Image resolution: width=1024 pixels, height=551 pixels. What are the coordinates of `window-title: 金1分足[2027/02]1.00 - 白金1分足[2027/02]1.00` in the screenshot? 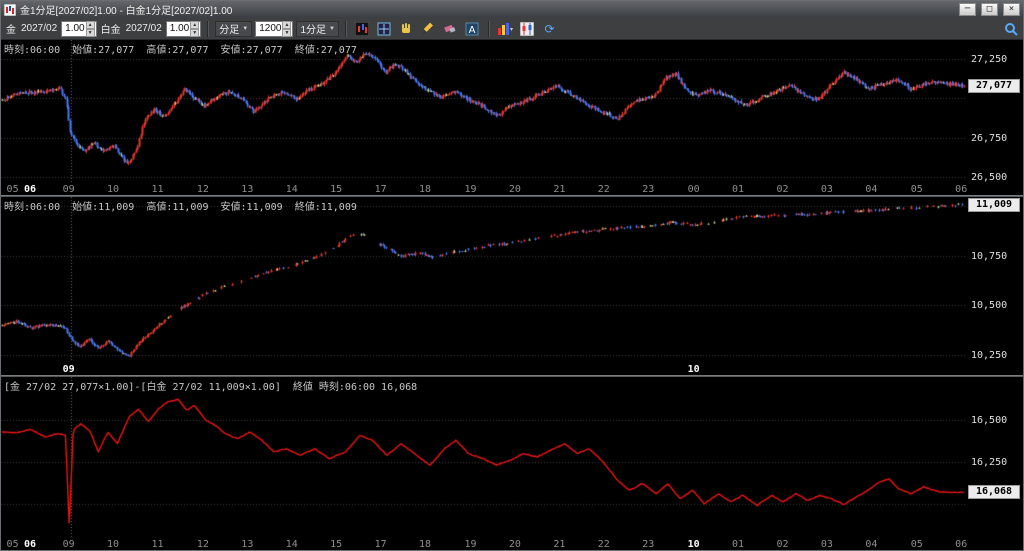 It's located at (126, 11).